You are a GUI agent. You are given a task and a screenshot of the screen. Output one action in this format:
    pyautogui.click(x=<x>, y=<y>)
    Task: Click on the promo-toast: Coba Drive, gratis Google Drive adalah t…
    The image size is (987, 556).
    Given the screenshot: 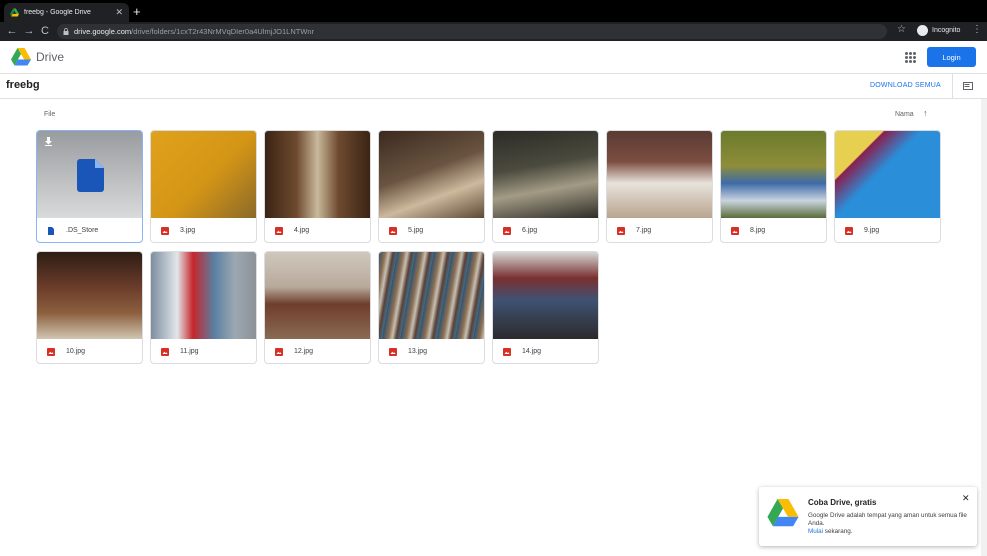 What is the action you would take?
    pyautogui.click(x=868, y=516)
    